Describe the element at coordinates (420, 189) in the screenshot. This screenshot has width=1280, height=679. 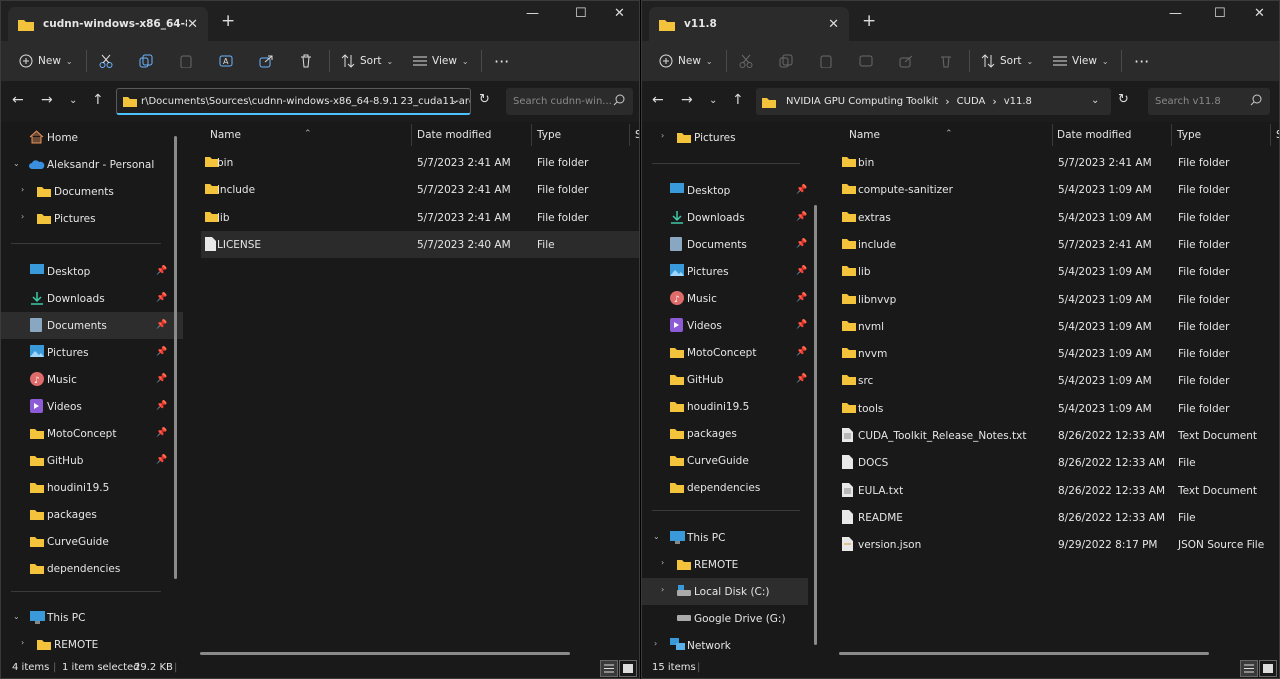
I see `file-row: include 5/7/2023 2:41 AM File folder` at that location.